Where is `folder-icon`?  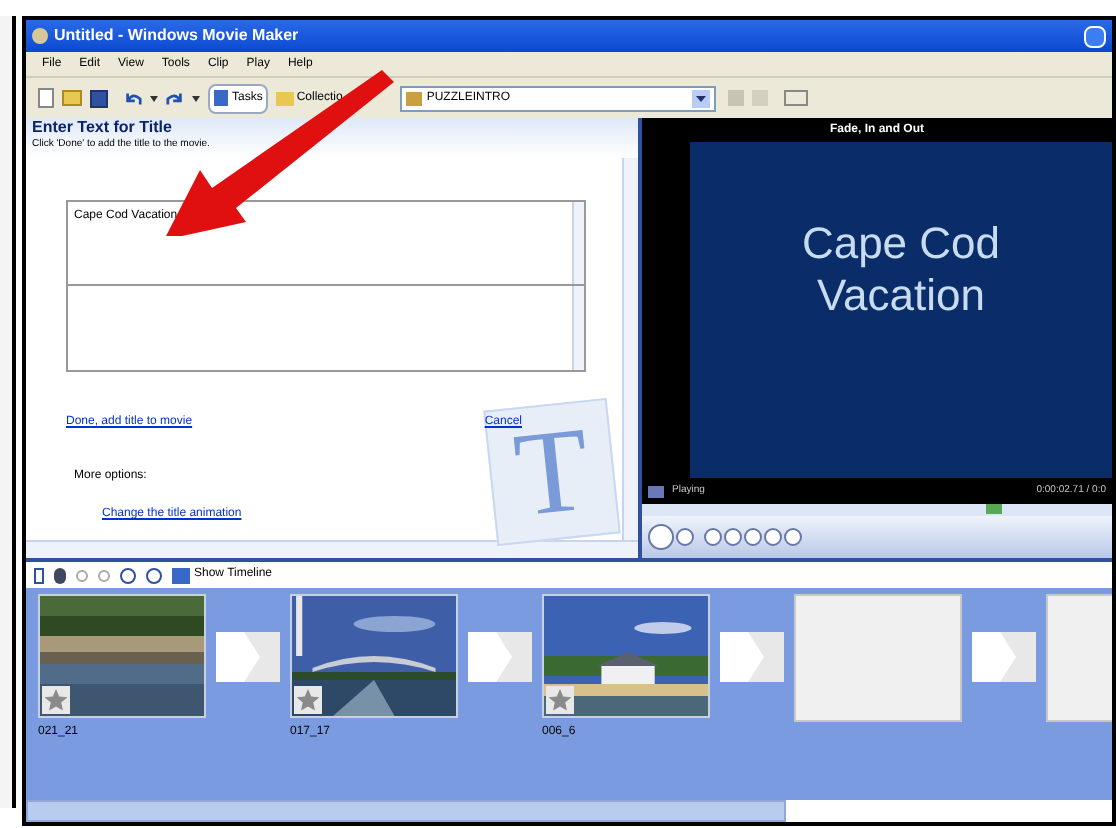
folder-icon is located at coordinates (285, 98).